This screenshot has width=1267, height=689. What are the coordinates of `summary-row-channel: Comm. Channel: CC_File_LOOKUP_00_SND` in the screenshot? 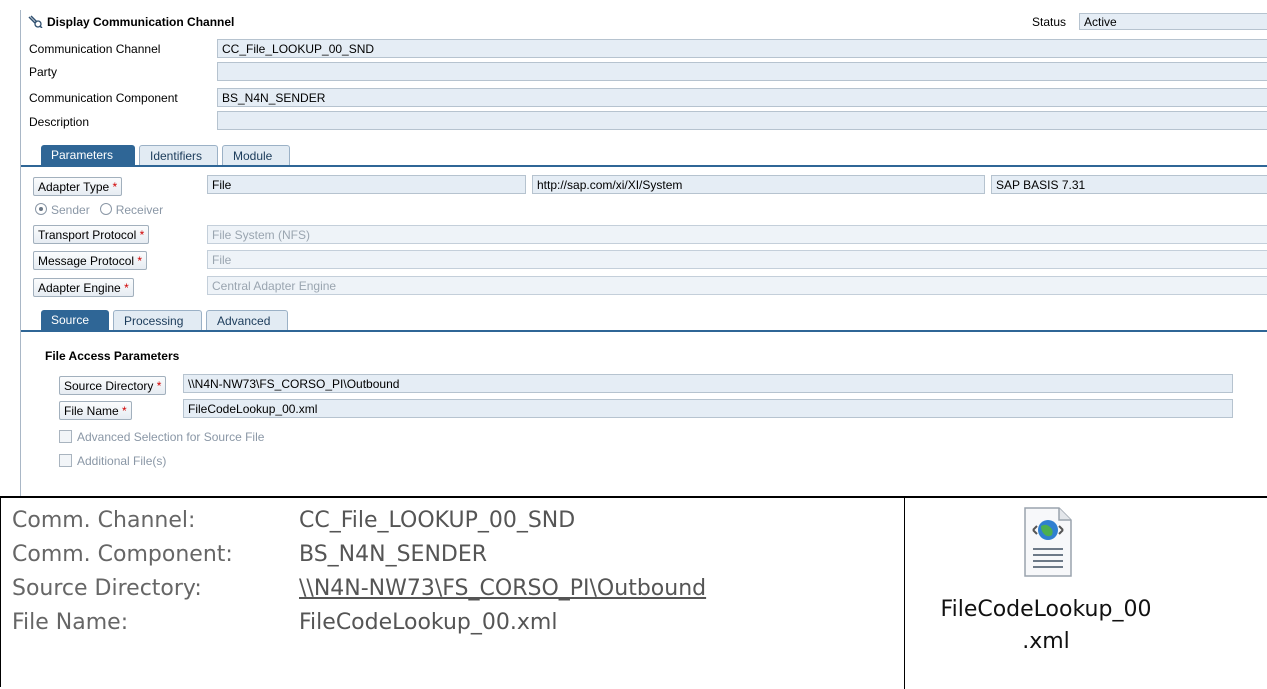 It's located at (293, 520).